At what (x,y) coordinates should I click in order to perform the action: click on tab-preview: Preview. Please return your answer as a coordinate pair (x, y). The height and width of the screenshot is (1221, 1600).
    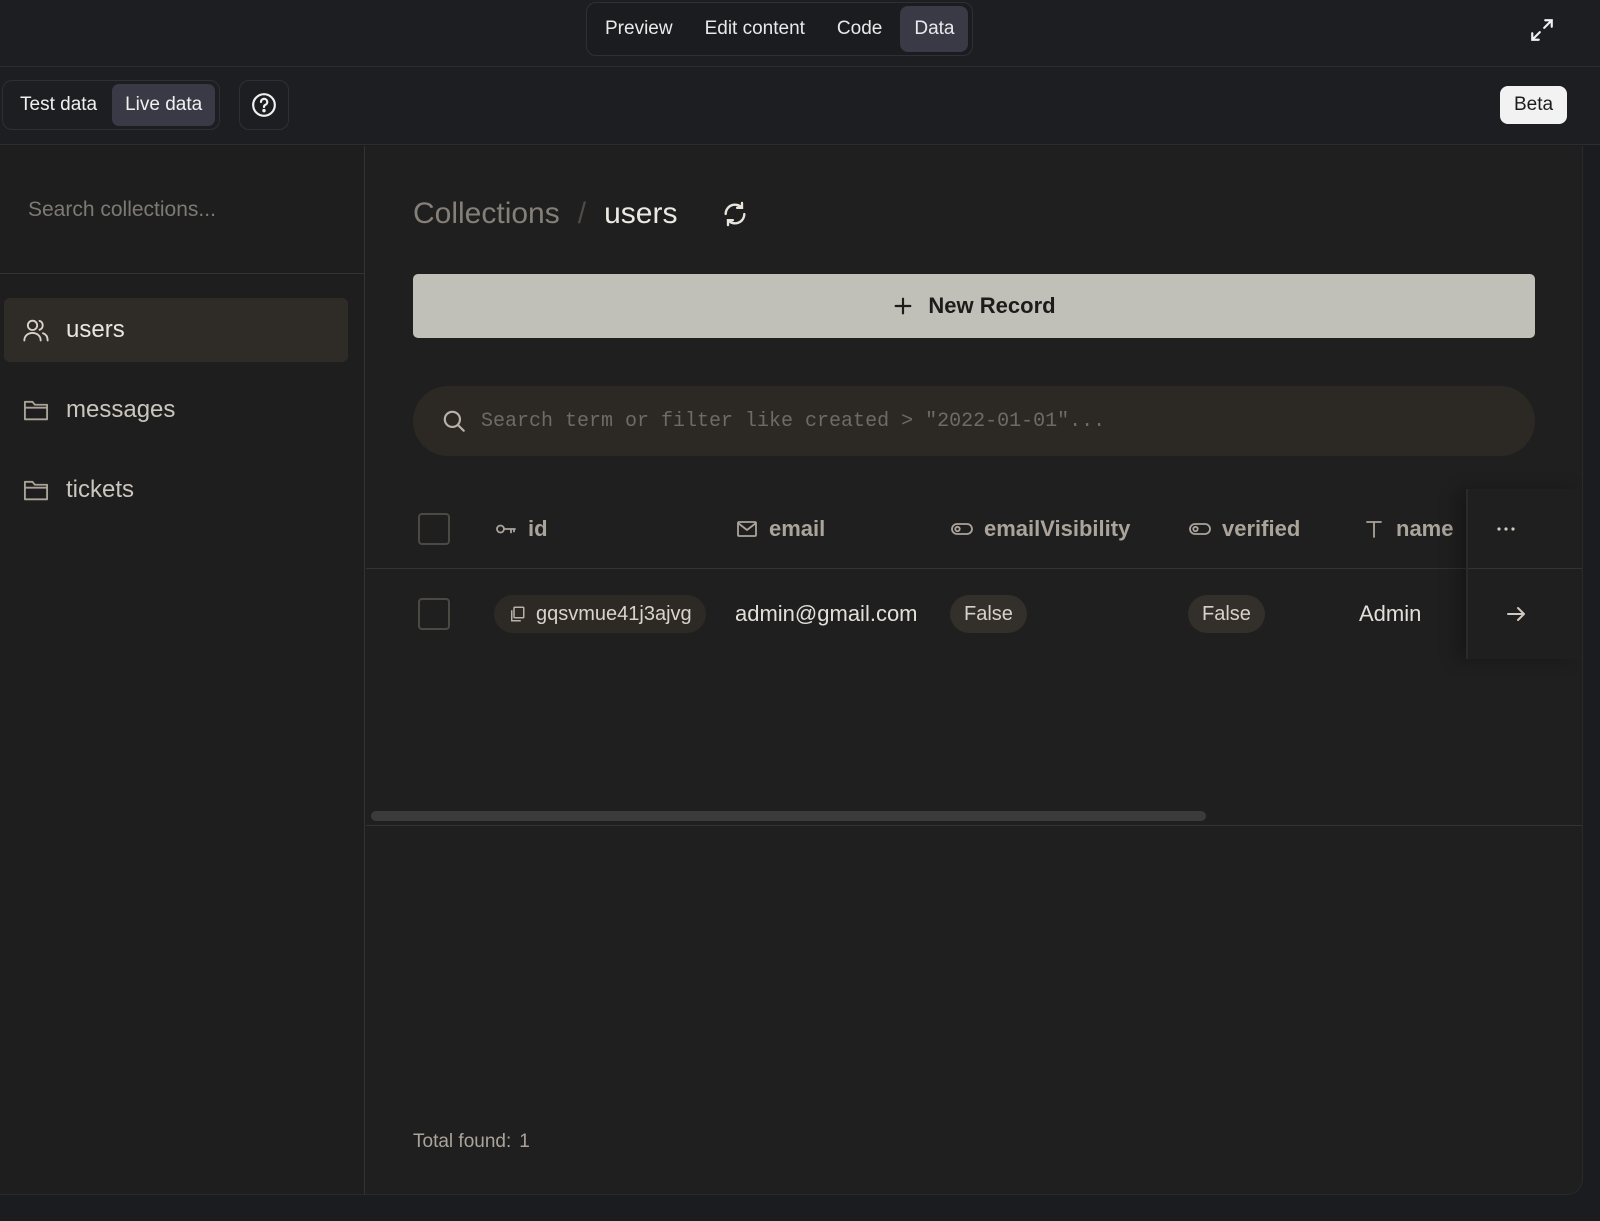
    Looking at the image, I should click on (639, 29).